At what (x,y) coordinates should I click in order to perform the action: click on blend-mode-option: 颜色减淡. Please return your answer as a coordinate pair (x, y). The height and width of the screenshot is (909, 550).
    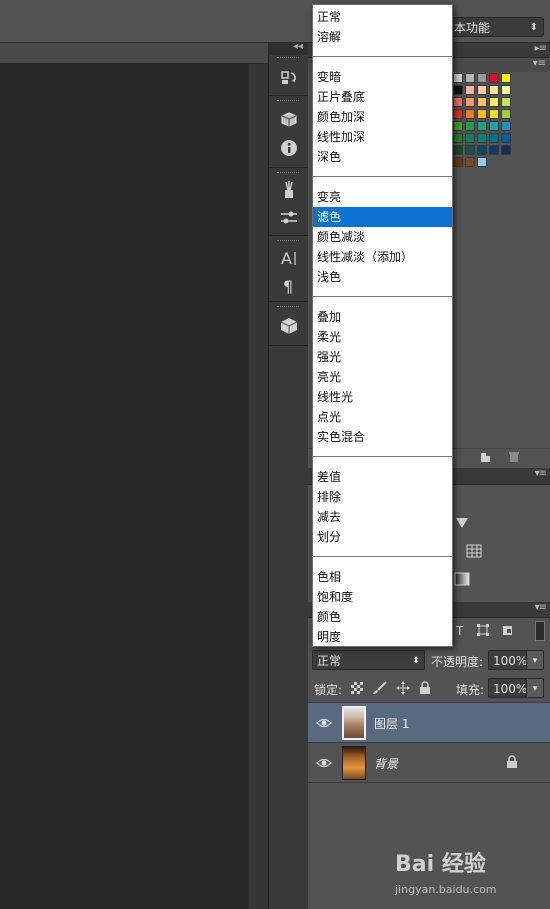
    Looking at the image, I should click on (382, 237).